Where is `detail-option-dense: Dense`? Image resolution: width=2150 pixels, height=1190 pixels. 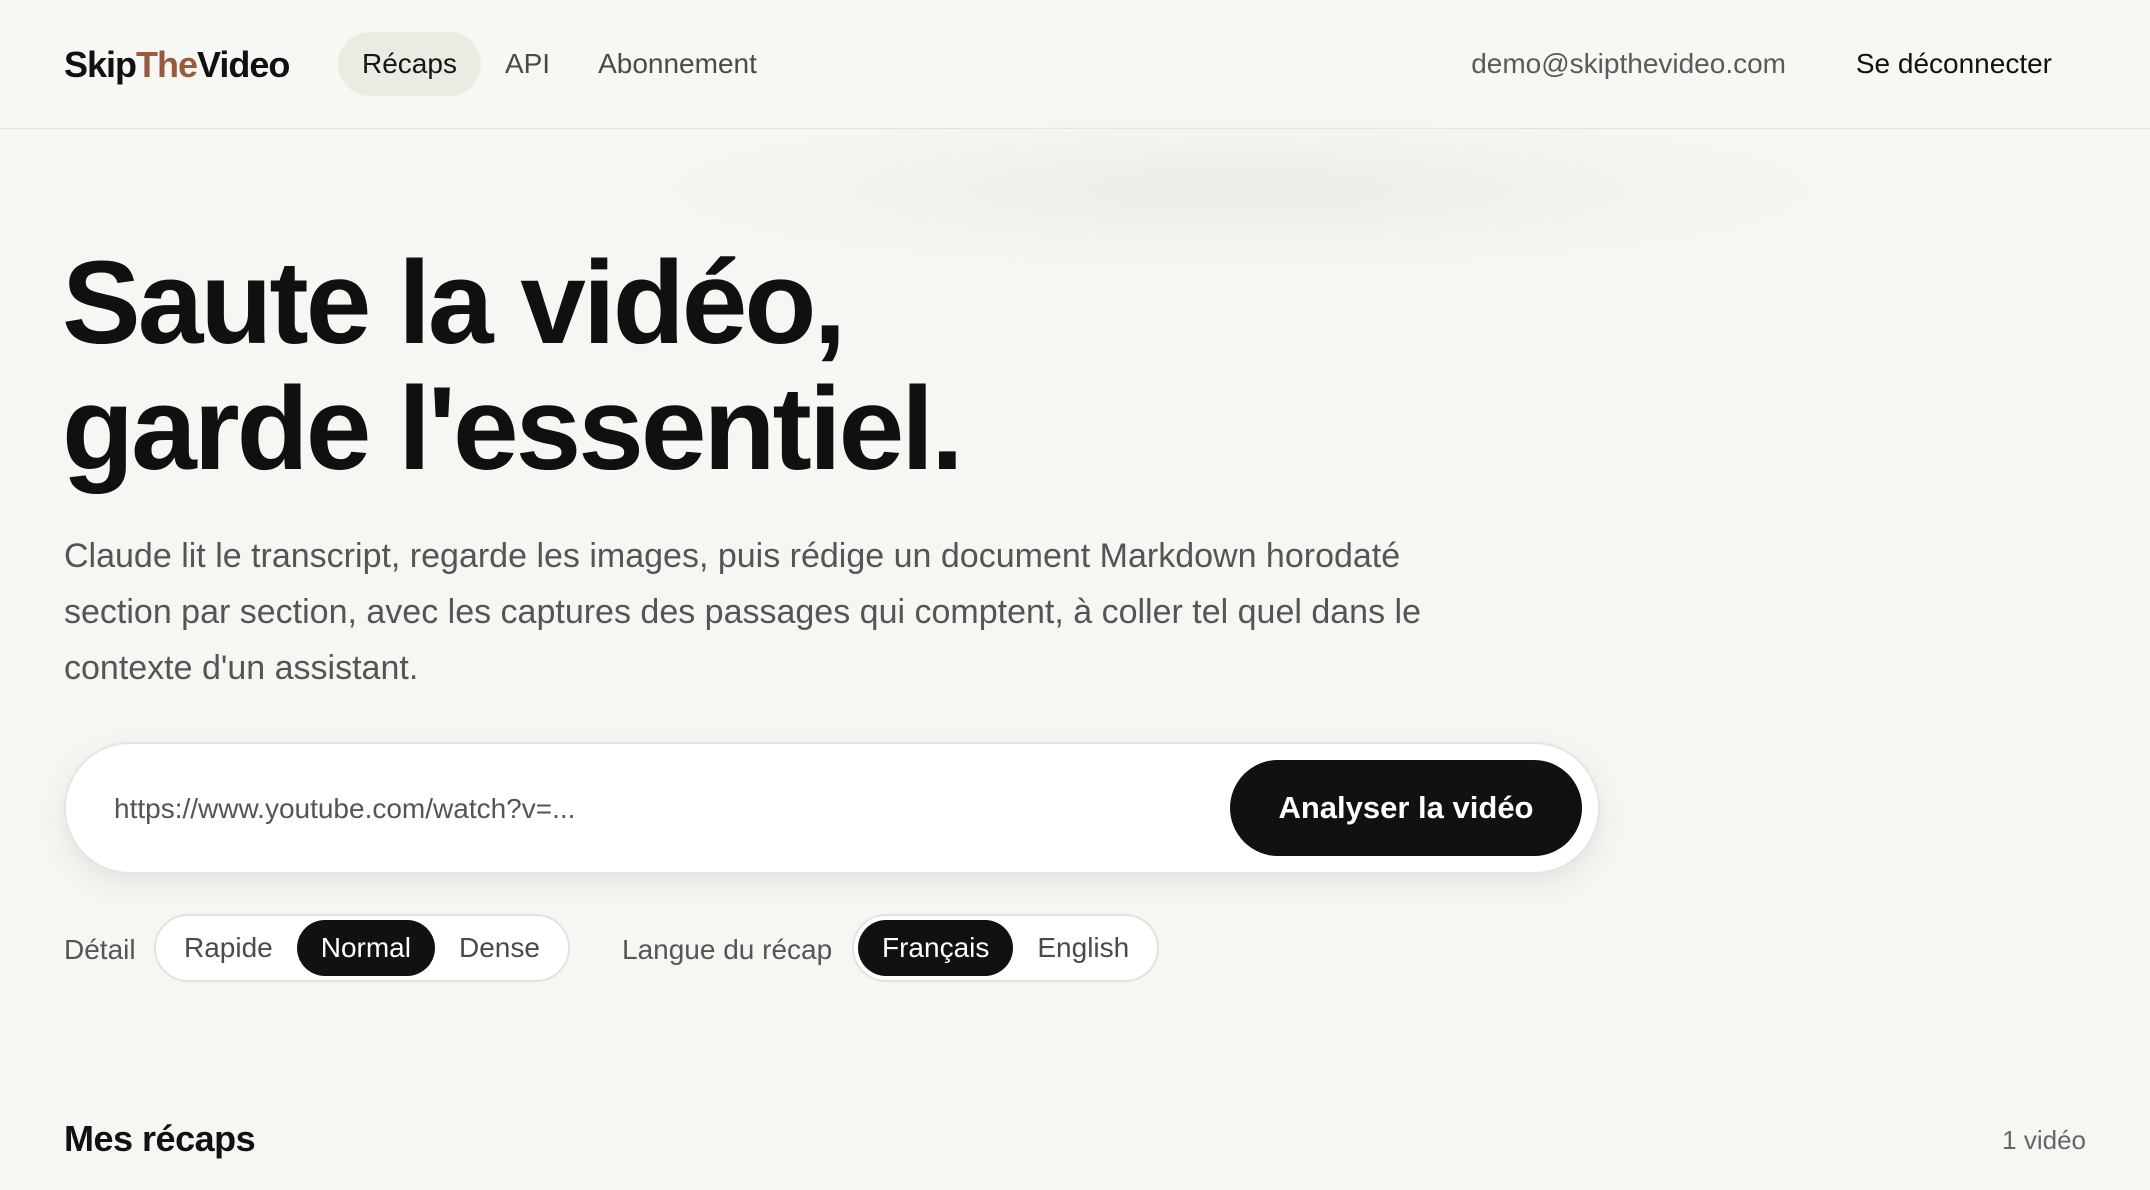
detail-option-dense: Dense is located at coordinates (499, 948).